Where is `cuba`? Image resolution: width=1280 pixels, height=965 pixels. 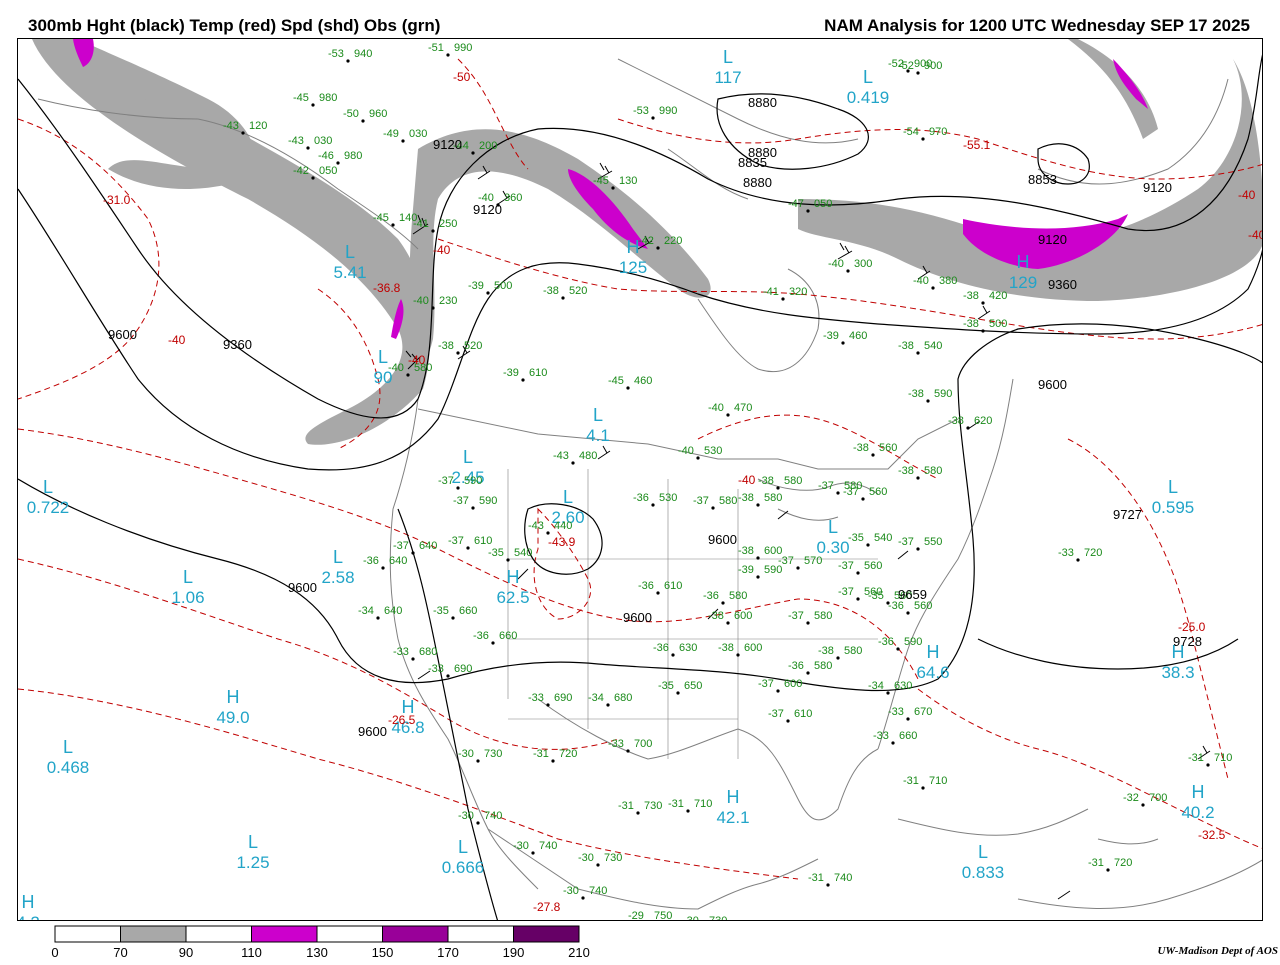 cuba is located at coordinates (993, 822).